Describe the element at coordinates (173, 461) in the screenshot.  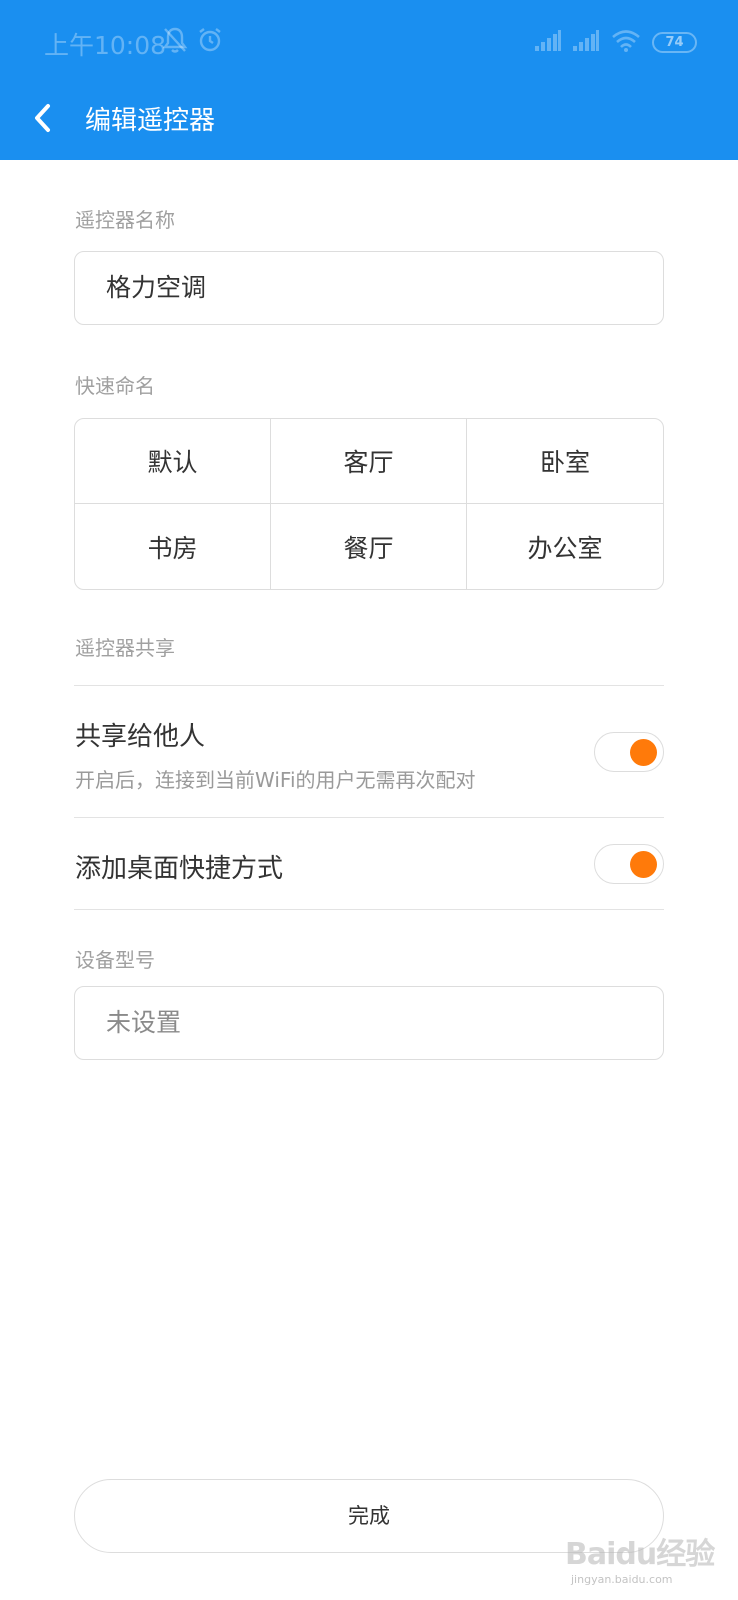
I see `quick-name-option: 默认` at that location.